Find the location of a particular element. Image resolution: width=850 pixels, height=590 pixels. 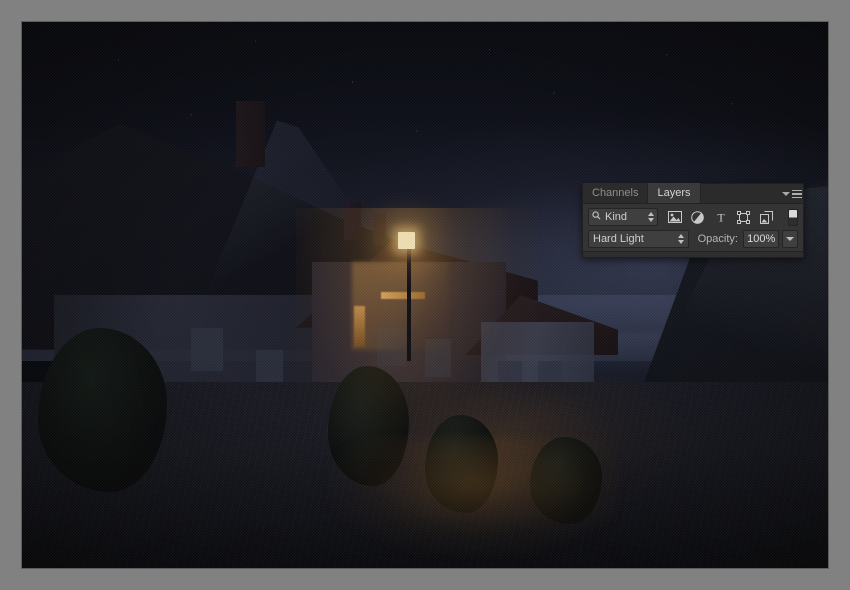

chimney-second is located at coordinates (352, 221).